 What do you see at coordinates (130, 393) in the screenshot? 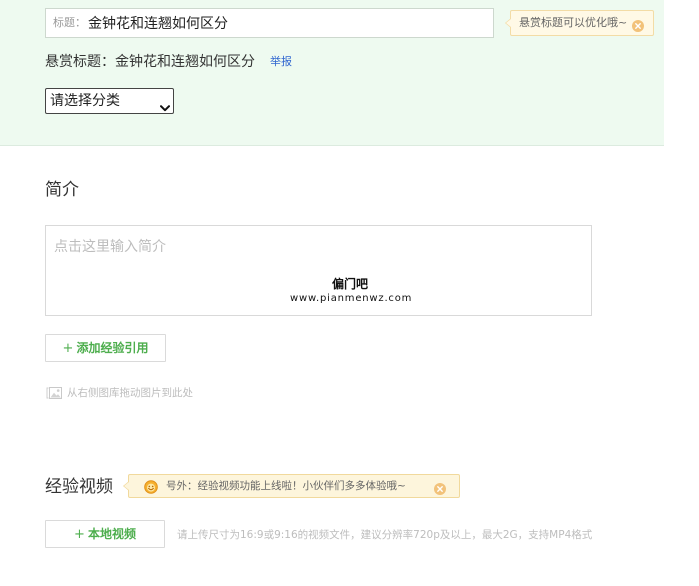
I see `image-drop-hint-text: 从右侧图库拖动图片到此处` at bounding box center [130, 393].